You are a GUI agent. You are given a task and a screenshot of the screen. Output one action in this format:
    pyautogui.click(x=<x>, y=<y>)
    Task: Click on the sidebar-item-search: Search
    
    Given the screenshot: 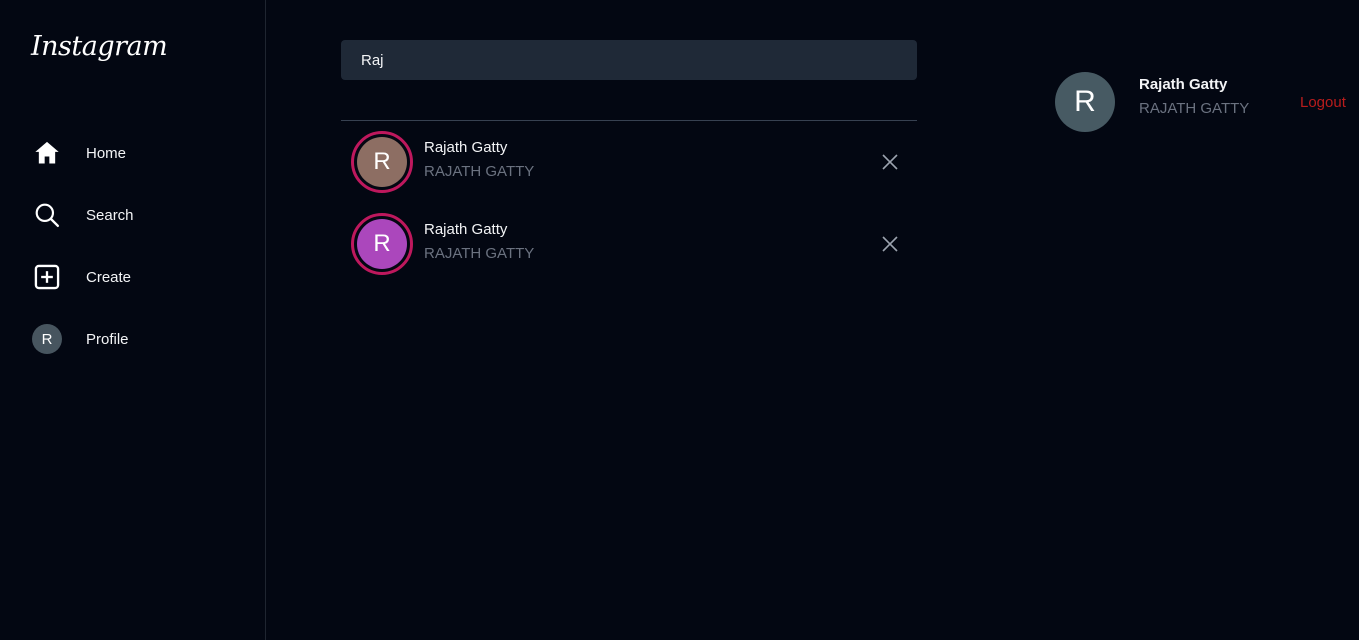 What is the action you would take?
    pyautogui.click(x=132, y=215)
    